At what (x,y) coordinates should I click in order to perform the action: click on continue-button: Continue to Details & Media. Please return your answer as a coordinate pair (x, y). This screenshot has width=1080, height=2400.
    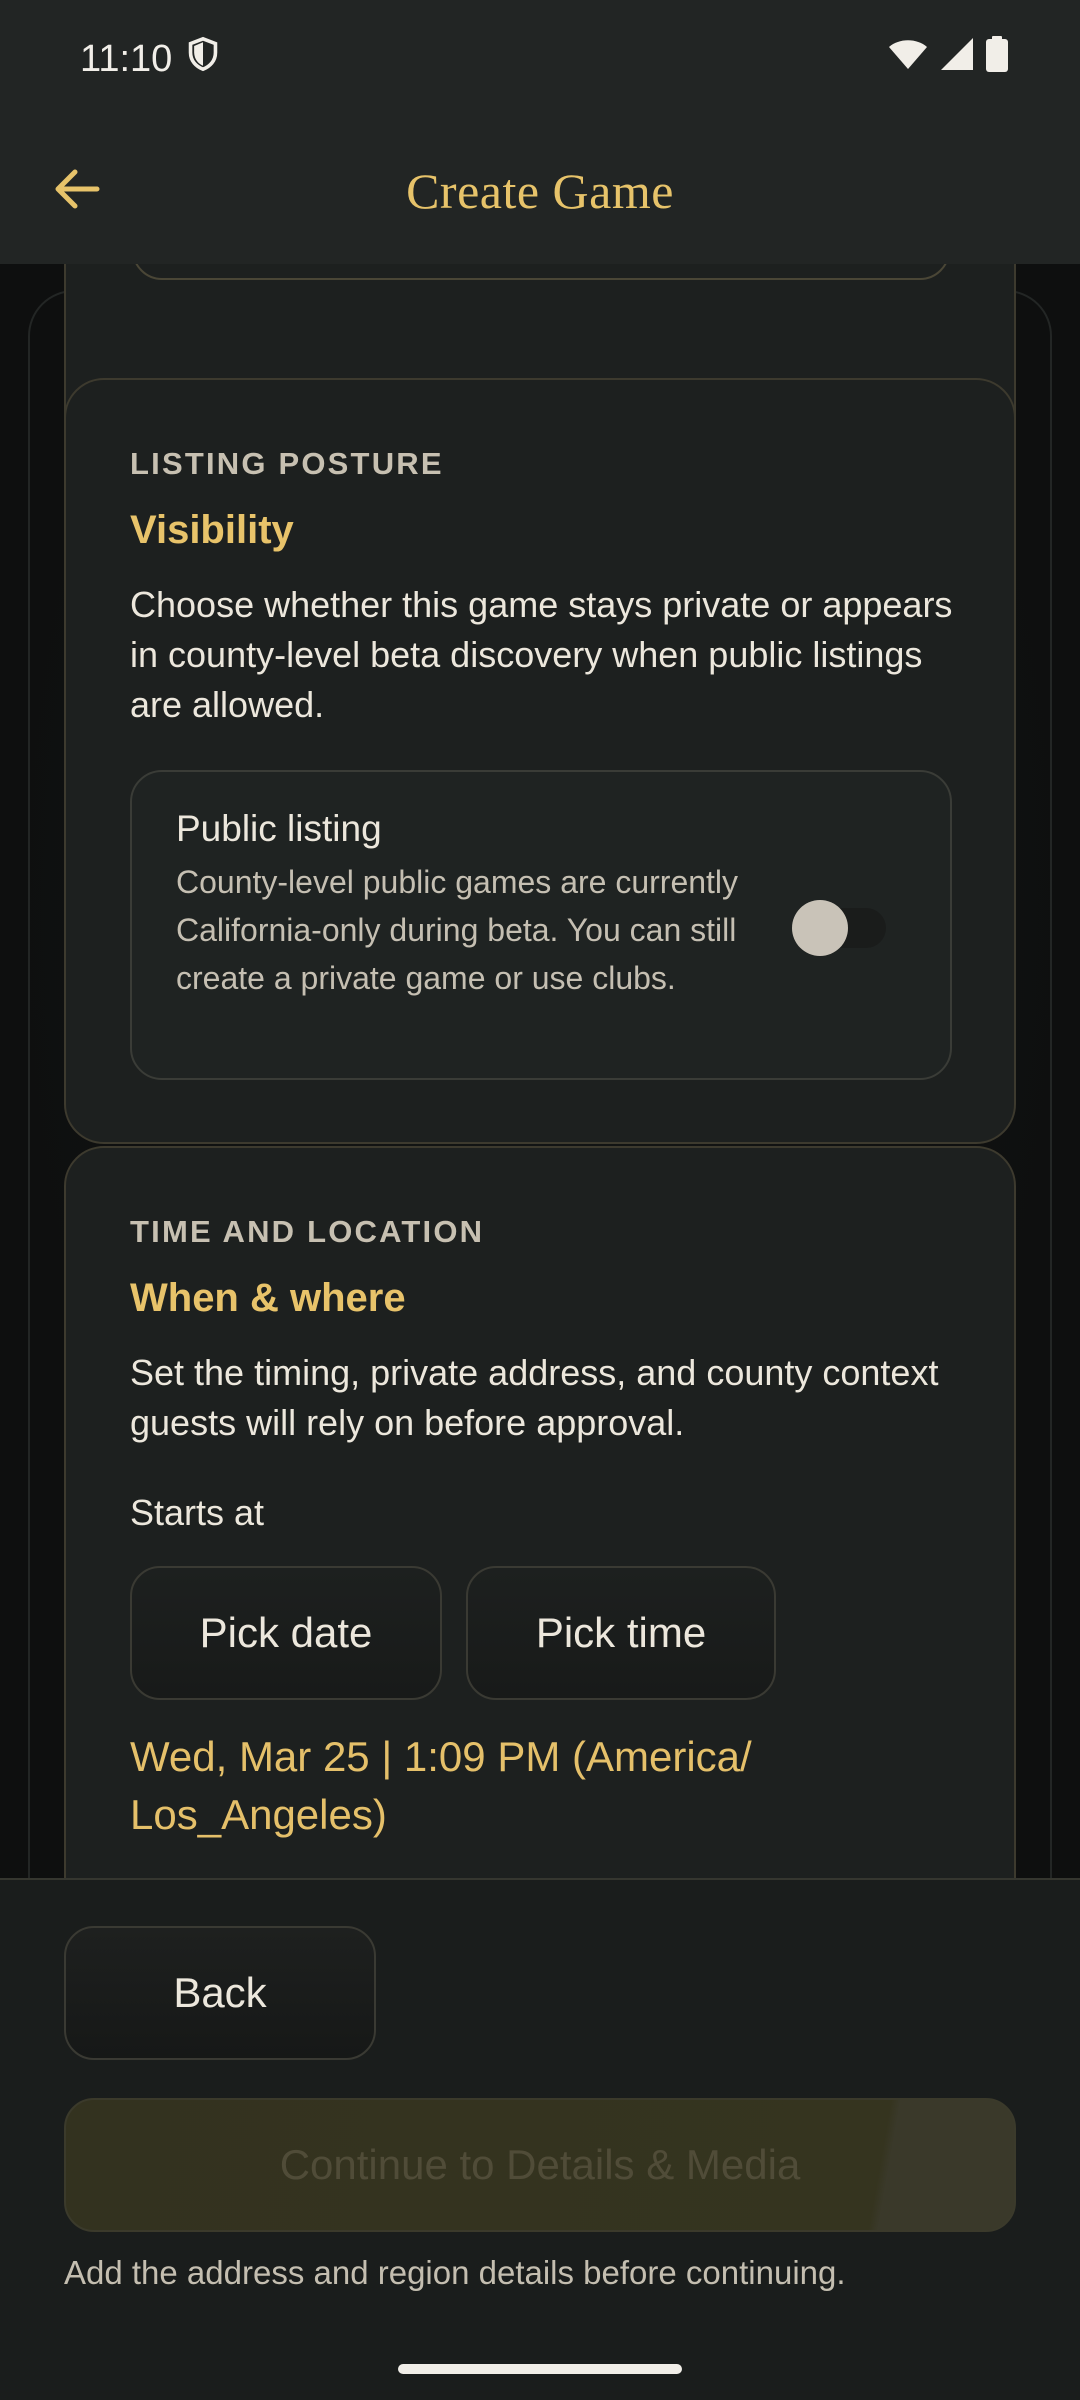
    Looking at the image, I should click on (540, 2165).